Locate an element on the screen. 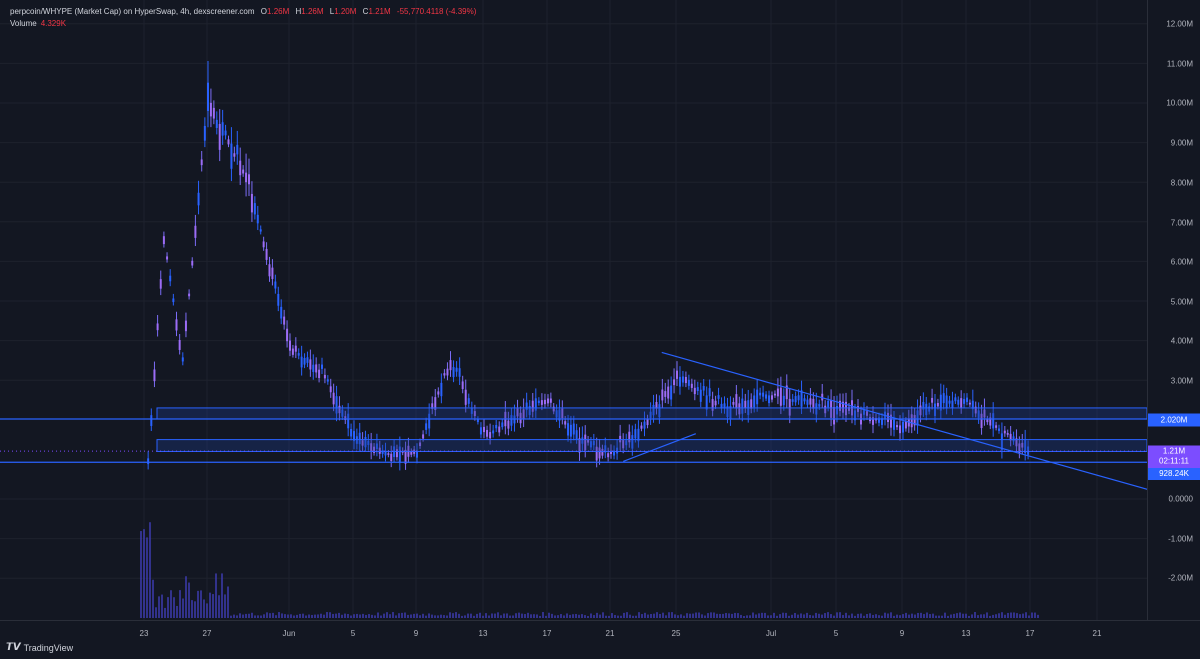 This screenshot has width=1200, height=659. y-tick: 10.00M is located at coordinates (1179, 103).